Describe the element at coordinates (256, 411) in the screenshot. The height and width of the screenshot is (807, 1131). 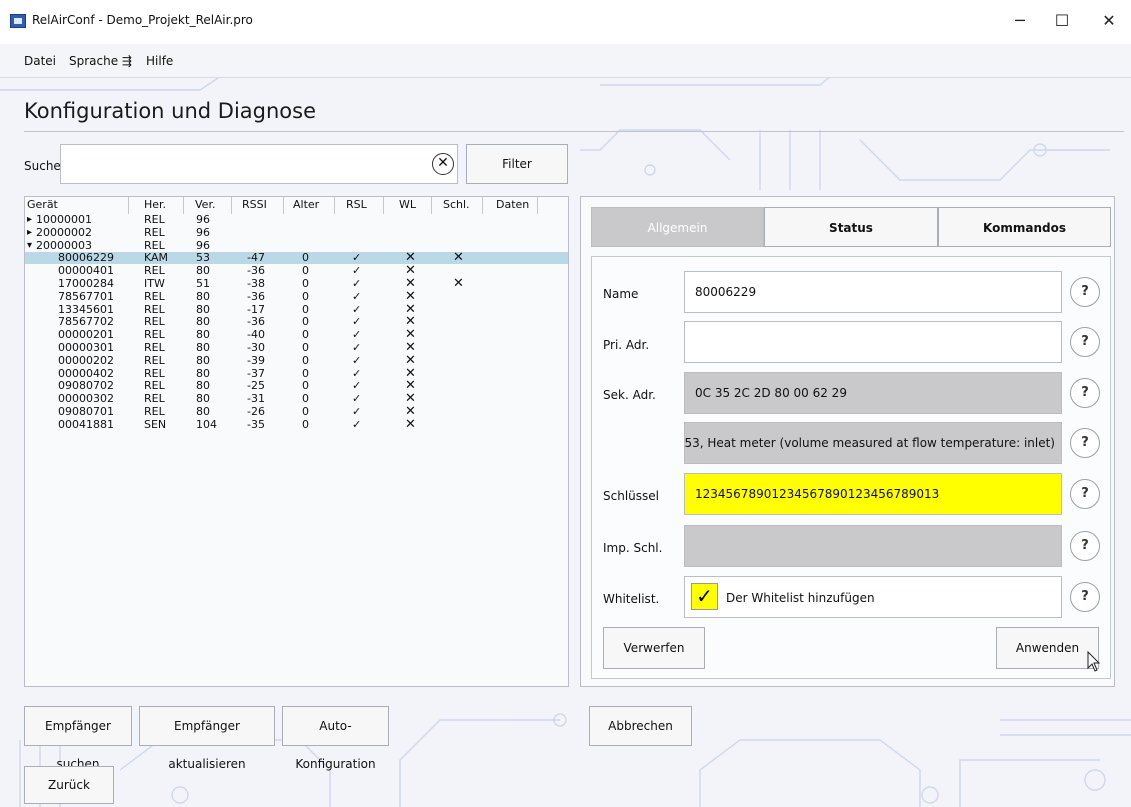
I see `cell-rssi: -26` at that location.